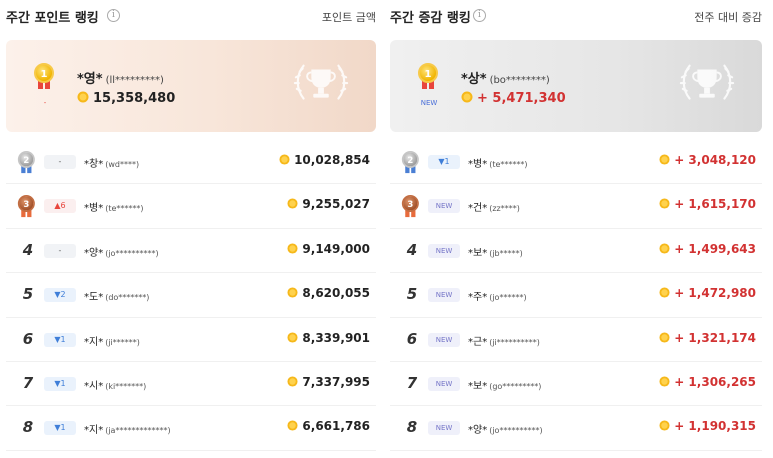  What do you see at coordinates (576, 384) in the screenshot?
I see `ranking-row: 7 NEW *보* (go*********) + 1,306,265` at bounding box center [576, 384].